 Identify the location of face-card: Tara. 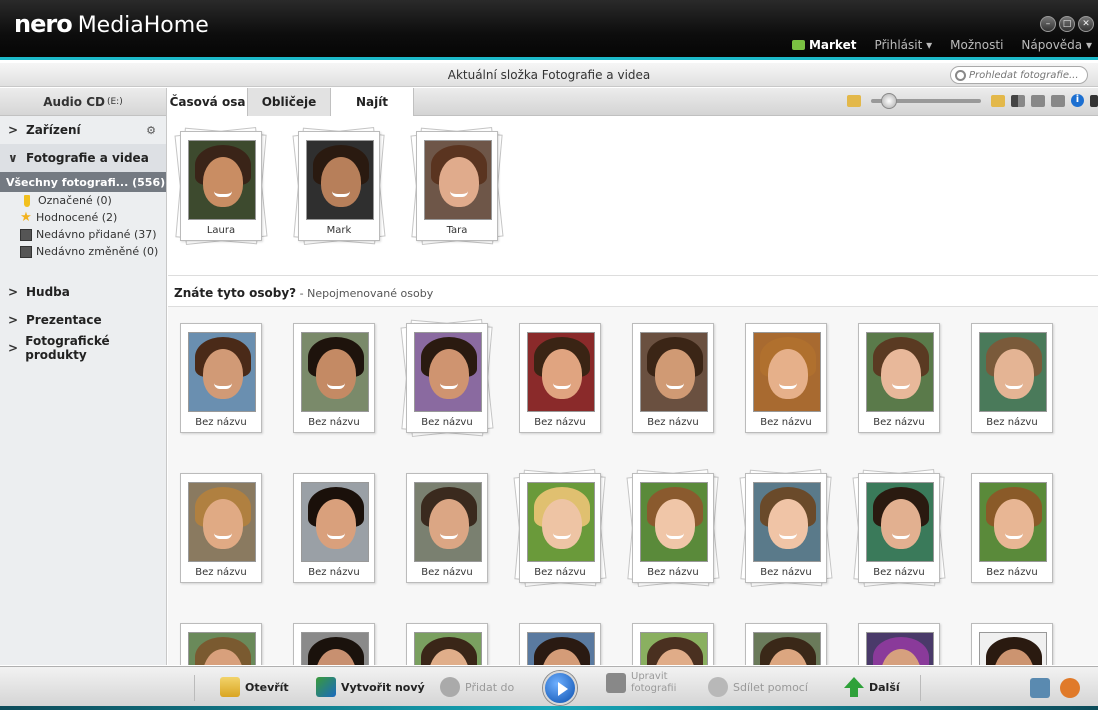
(457, 186).